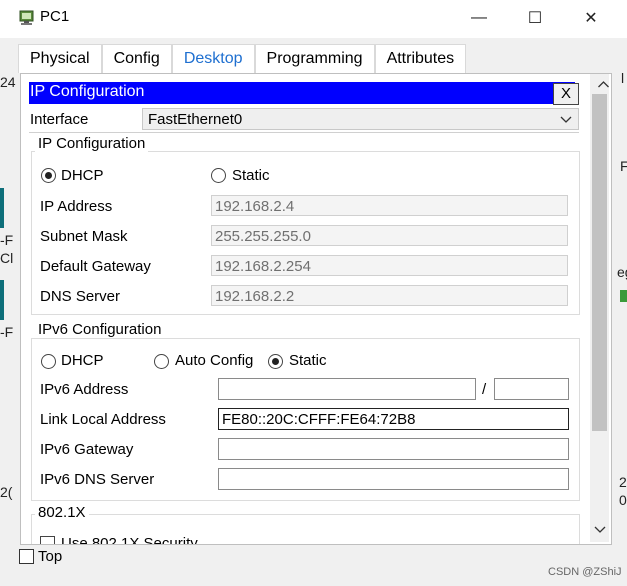 Image resolution: width=627 pixels, height=586 pixels. I want to click on ip-configuration-title: IP Configuration, so click(87, 91).